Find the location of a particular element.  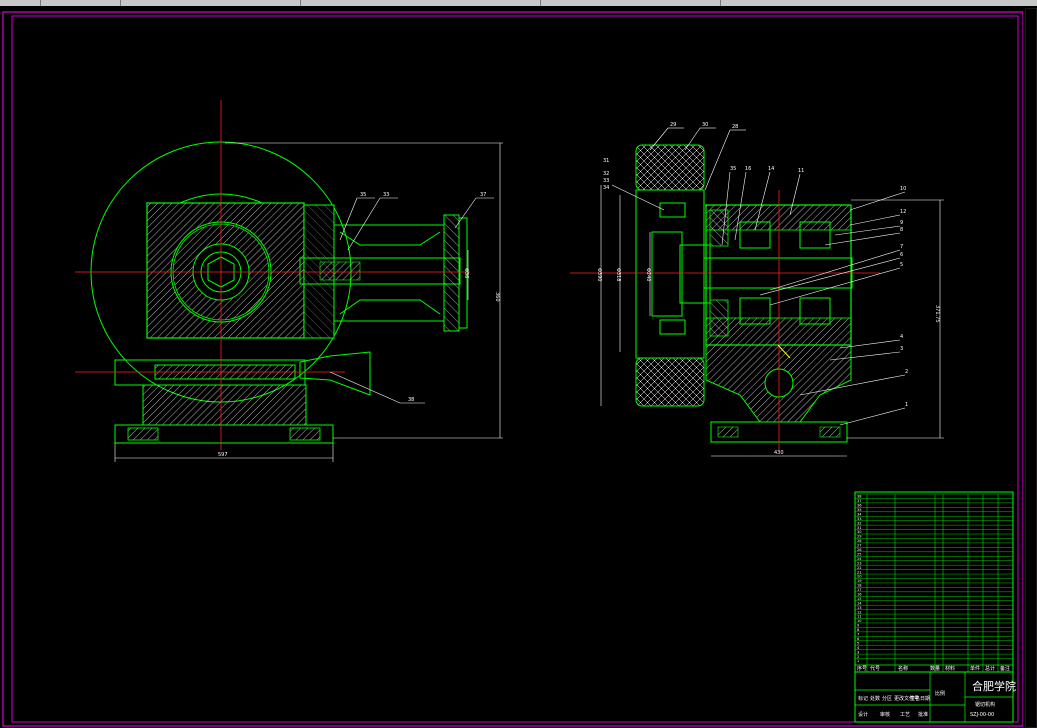

callout-2: 2 is located at coordinates (906, 372).